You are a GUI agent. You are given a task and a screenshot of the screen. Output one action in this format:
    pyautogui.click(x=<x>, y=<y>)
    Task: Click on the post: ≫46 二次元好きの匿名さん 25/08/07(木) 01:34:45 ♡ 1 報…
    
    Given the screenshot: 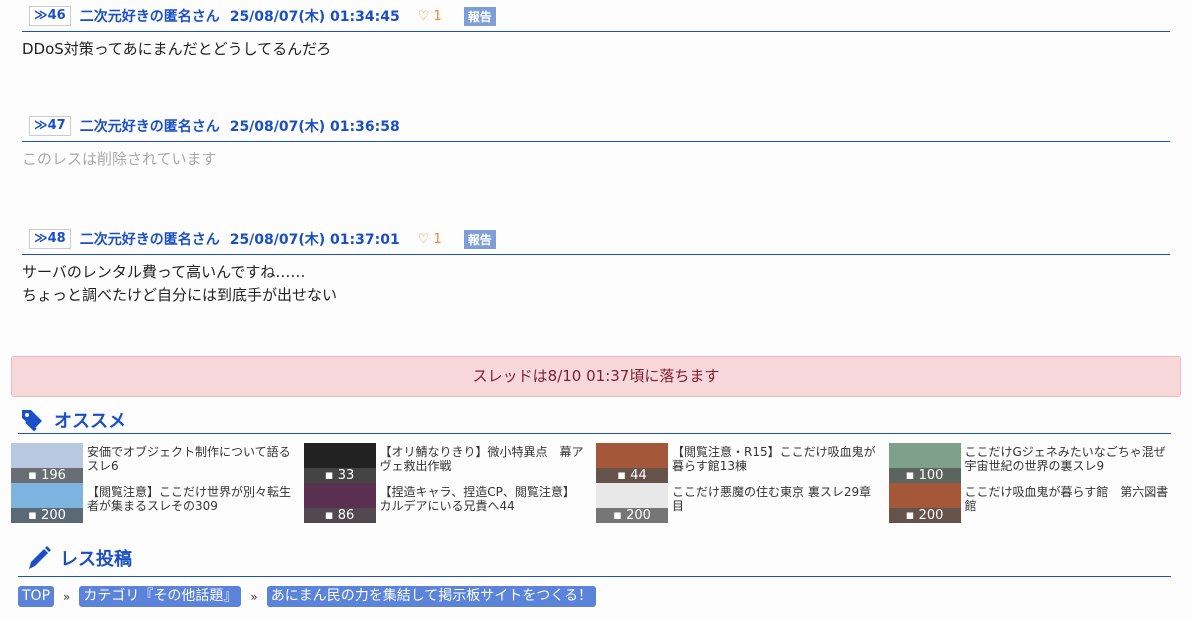 What is the action you would take?
    pyautogui.click(x=596, y=32)
    